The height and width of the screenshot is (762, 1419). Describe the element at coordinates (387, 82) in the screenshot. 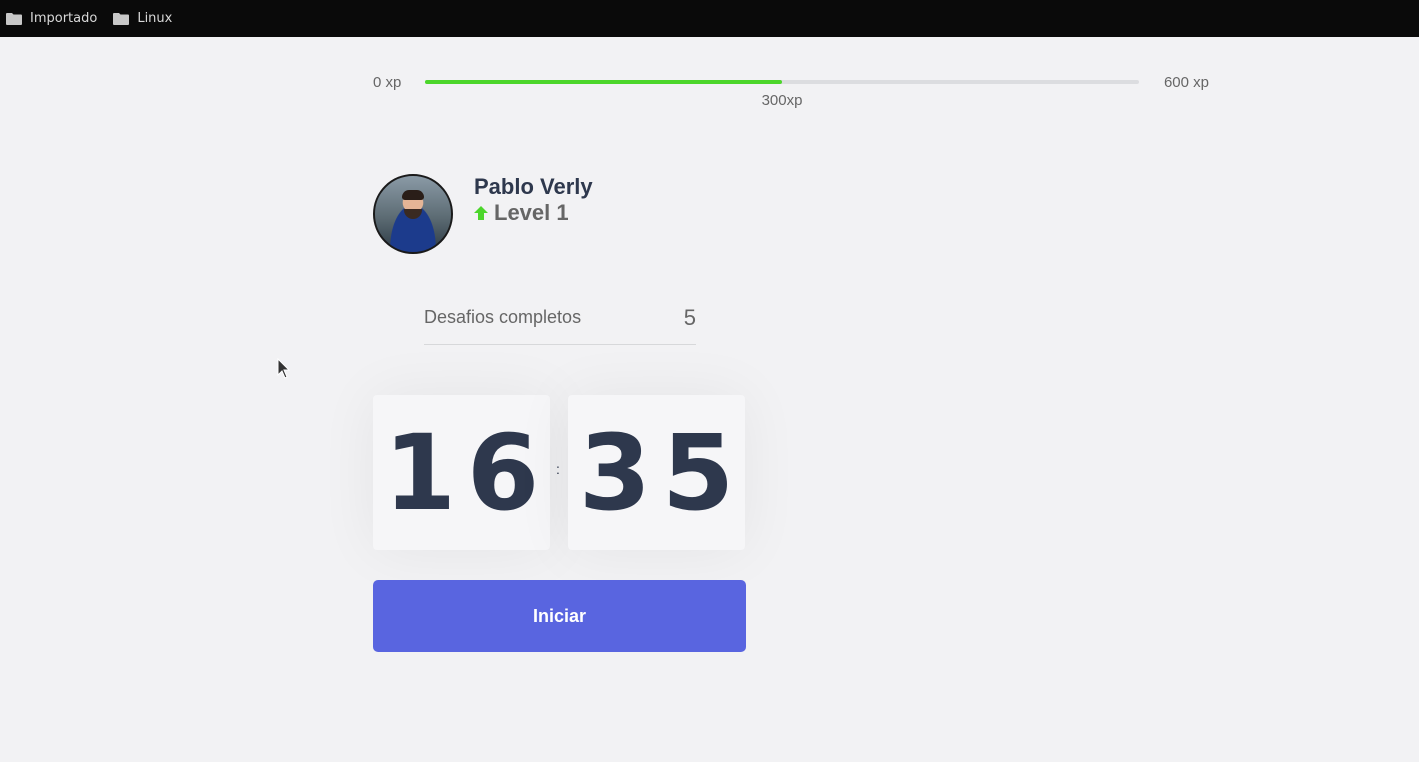

I see `xp-min-label: 0 xp` at that location.